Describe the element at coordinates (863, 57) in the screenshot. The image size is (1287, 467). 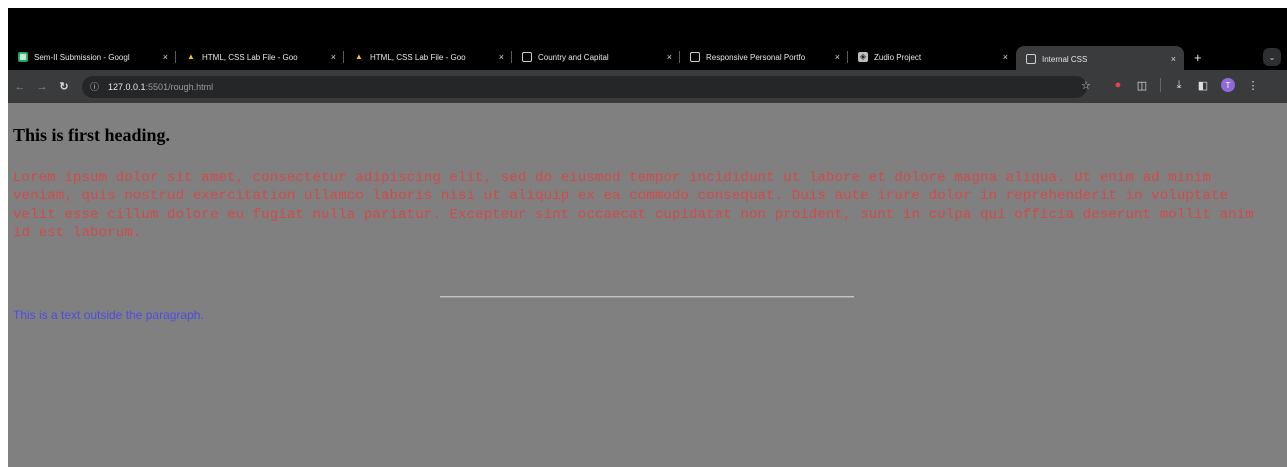
I see `zudio-icon: ◈` at that location.